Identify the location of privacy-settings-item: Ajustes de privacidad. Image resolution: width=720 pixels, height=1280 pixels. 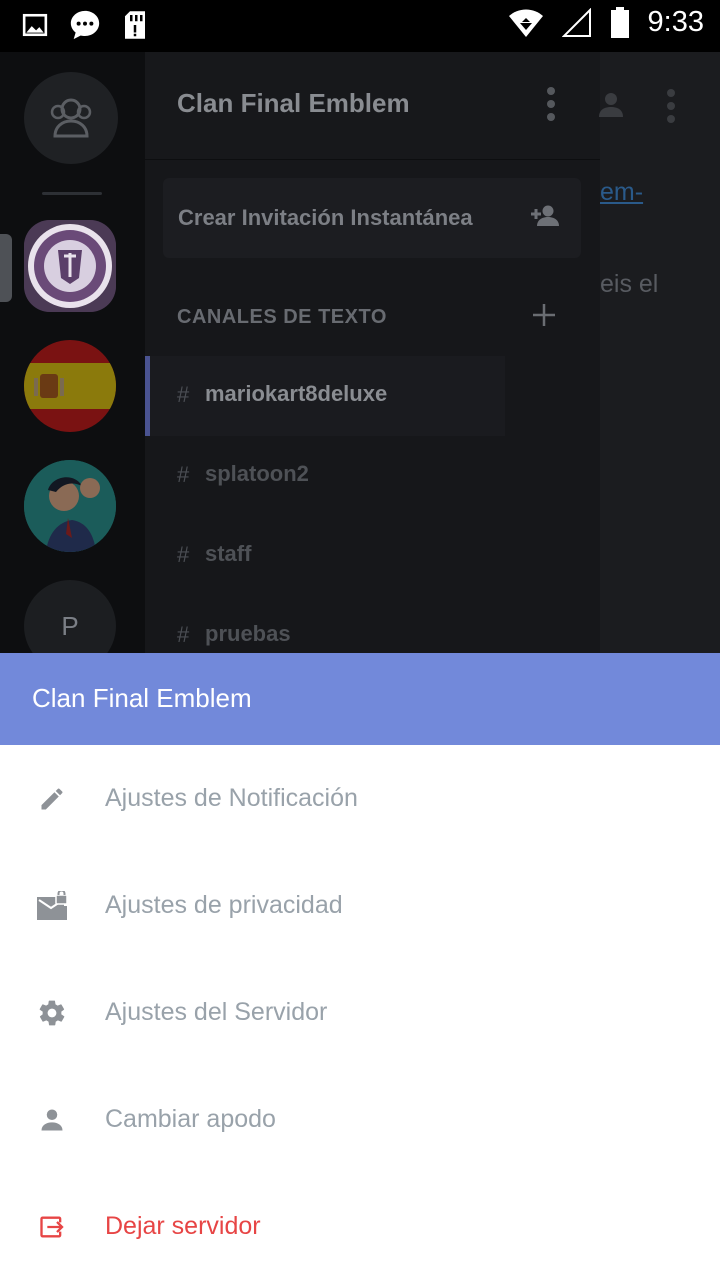
(360, 905).